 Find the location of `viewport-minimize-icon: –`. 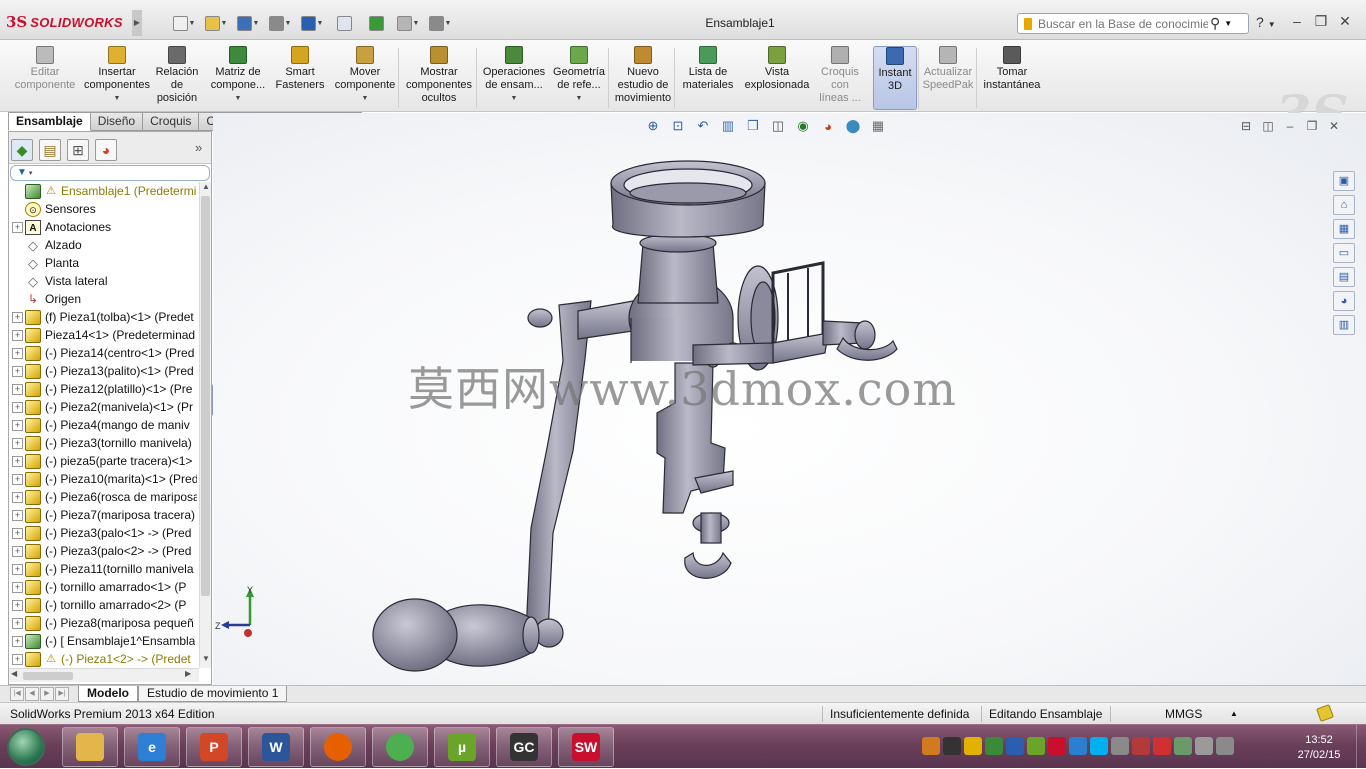

viewport-minimize-icon: – is located at coordinates (1290, 126).